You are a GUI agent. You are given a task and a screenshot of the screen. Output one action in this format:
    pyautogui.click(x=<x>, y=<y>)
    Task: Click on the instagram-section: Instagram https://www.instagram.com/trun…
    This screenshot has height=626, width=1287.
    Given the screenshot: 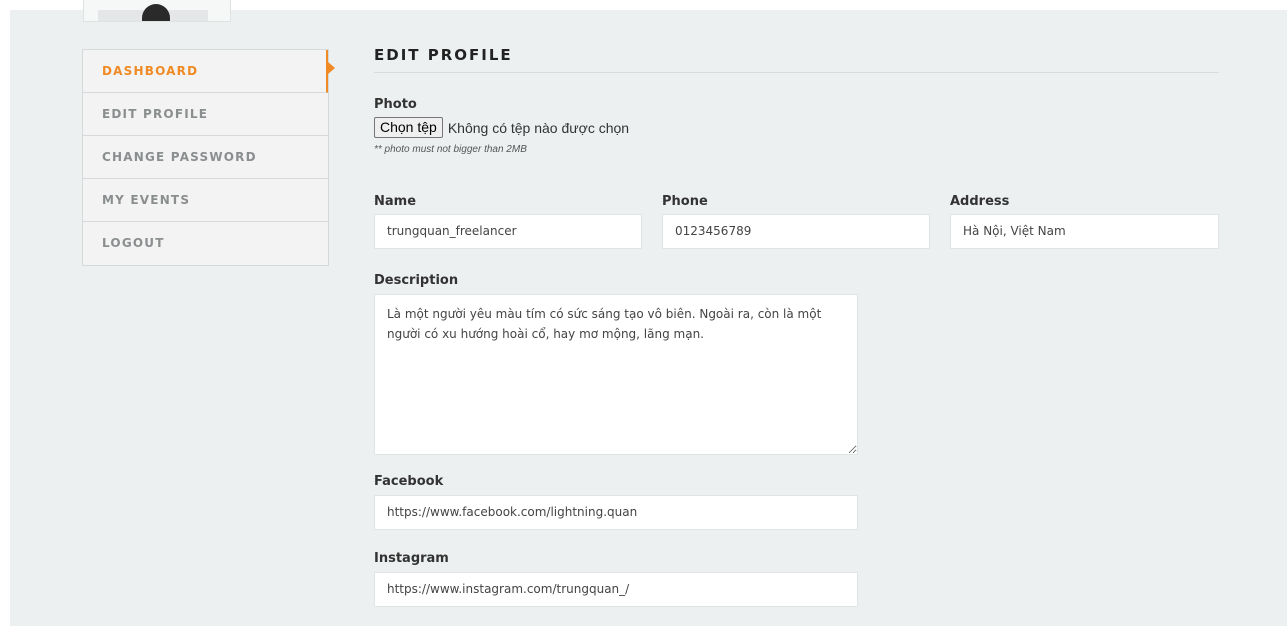 What is the action you would take?
    pyautogui.click(x=616, y=578)
    